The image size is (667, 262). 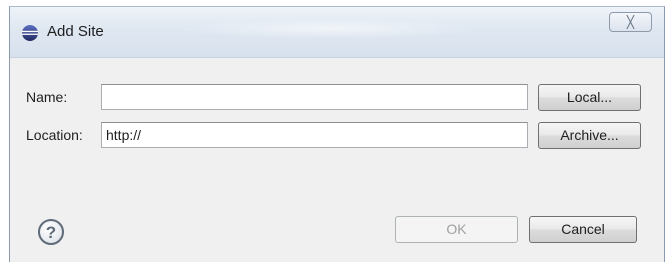 What do you see at coordinates (314, 97) in the screenshot?
I see `name-input` at bounding box center [314, 97].